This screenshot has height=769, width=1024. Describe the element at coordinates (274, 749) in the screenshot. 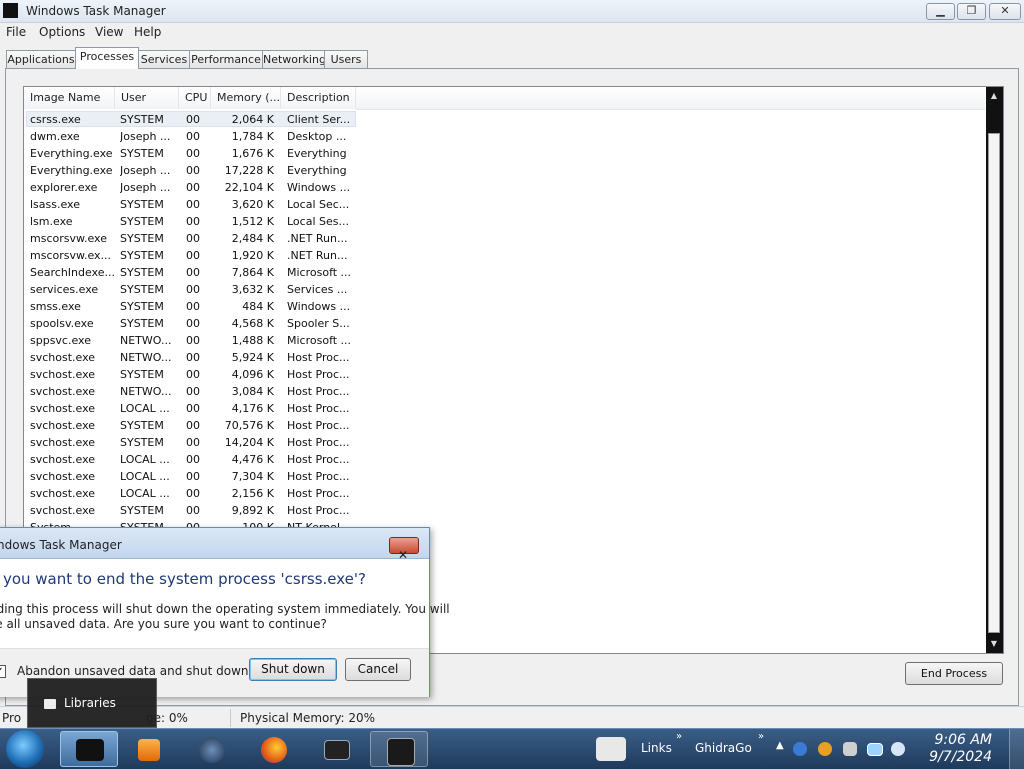

I see `taskbar-firefox-button` at that location.